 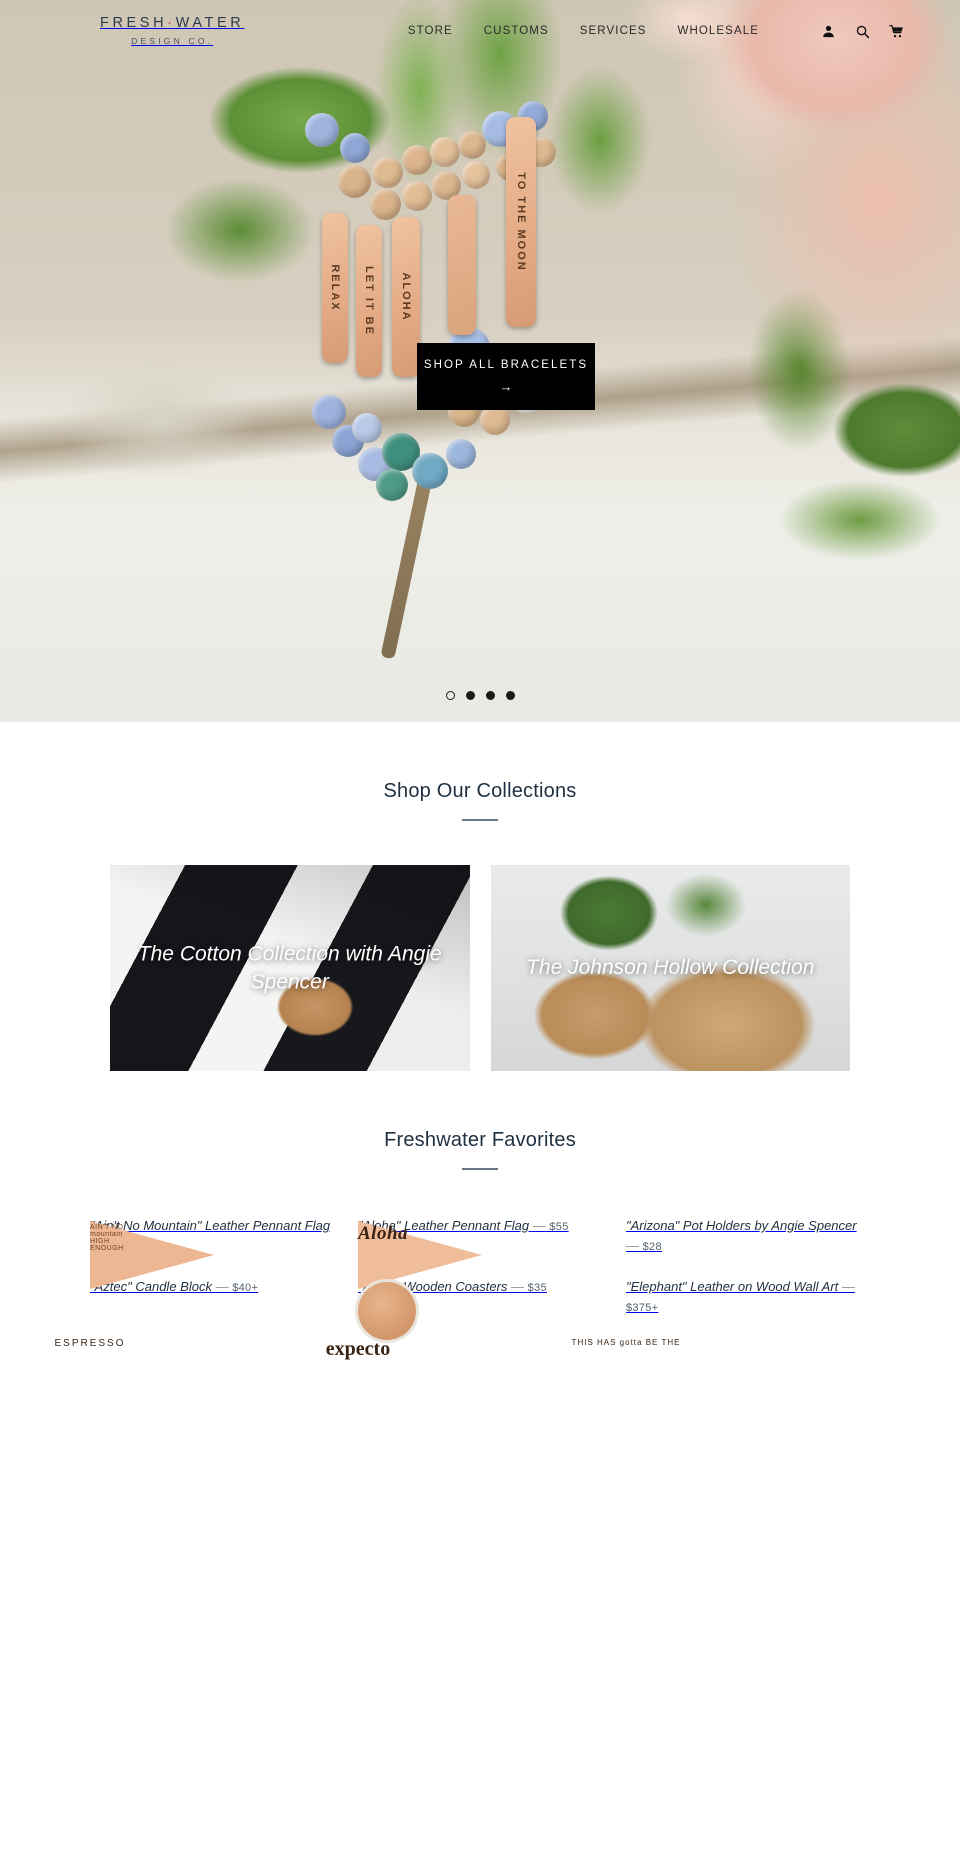 I want to click on collection-card-cotton: The Cotton Collection with Angie Spencer, so click(x=290, y=968).